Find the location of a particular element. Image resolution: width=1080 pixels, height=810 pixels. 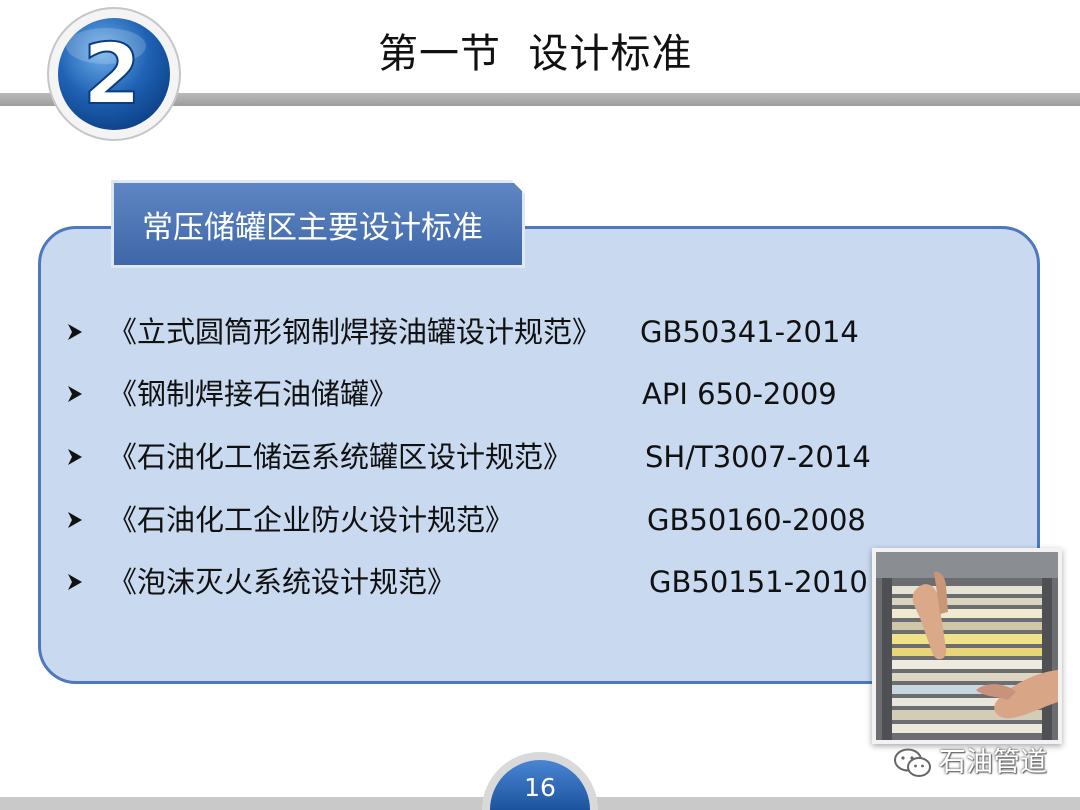

standard-name: 《石油化工储运系统罐区设计规范》 is located at coordinates (340, 457).